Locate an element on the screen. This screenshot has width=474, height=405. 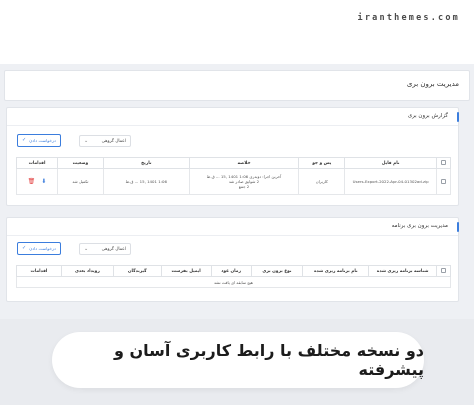
row-checkbox is located at coordinates (443, 181).